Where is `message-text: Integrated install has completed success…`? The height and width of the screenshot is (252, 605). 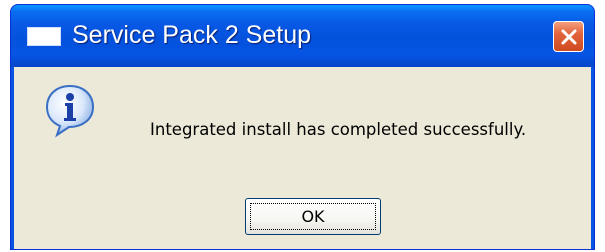 message-text: Integrated install has completed success… is located at coordinates (338, 129).